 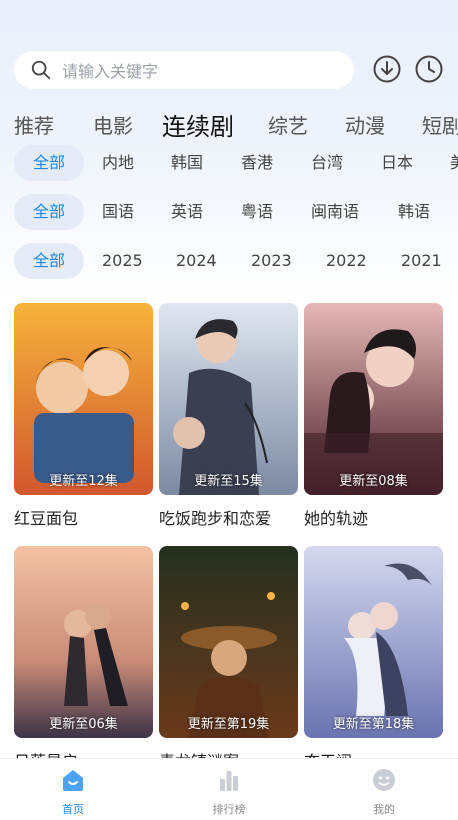 I want to click on show-card: 更新至06集 日落星启, so click(x=83, y=659).